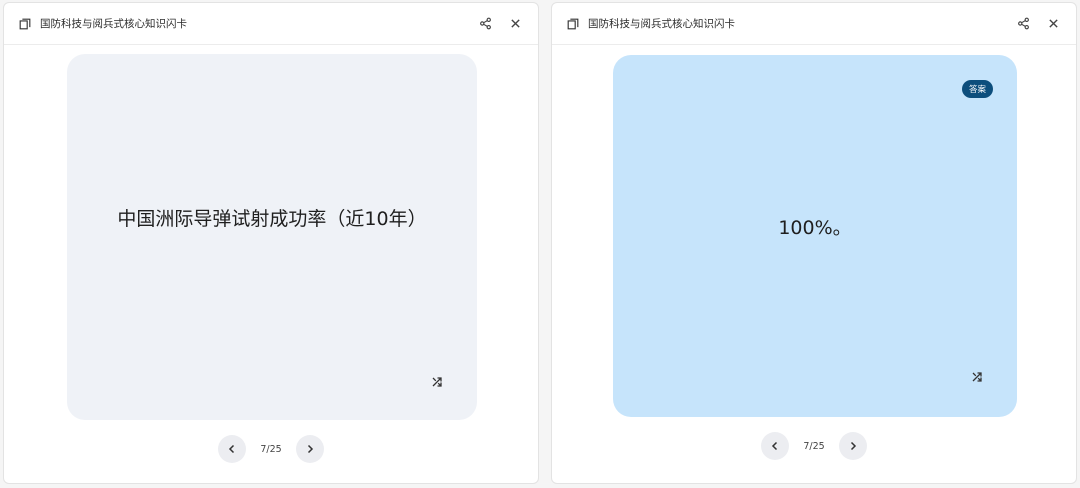 The height and width of the screenshot is (488, 1080). I want to click on card-answer-text: 100%。, so click(815, 228).